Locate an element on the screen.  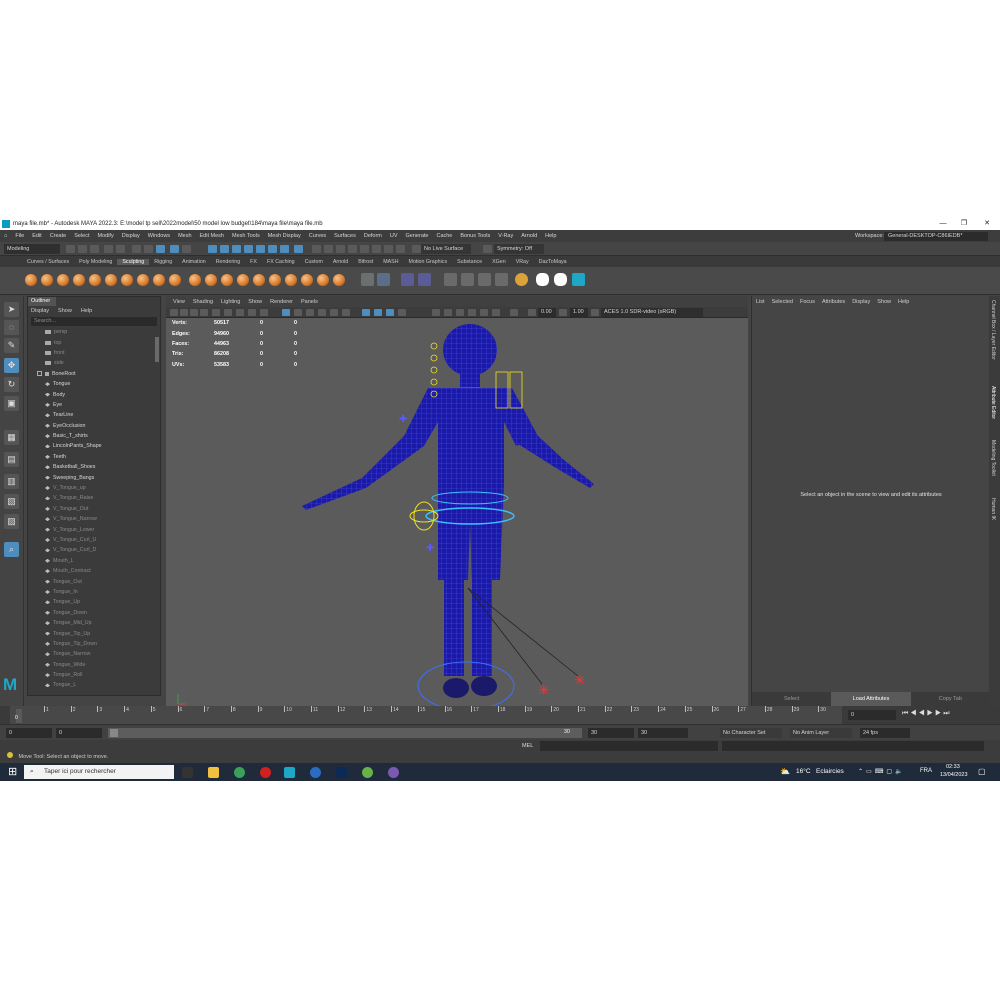
outliner-item: Eye is located at coordinates (102, 405).